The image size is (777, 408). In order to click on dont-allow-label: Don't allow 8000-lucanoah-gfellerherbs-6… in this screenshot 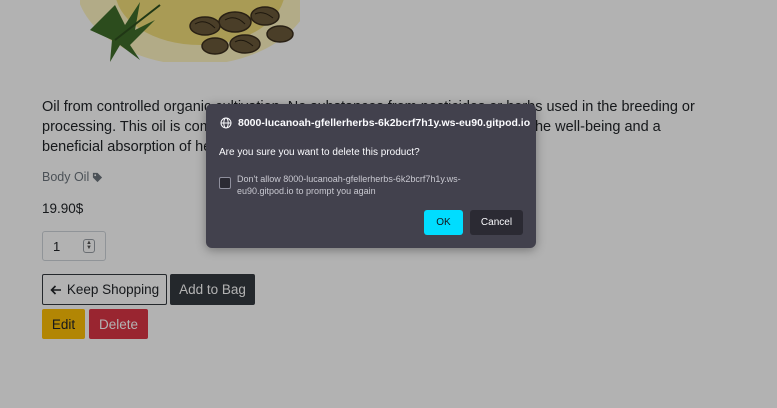, I will do `click(367, 185)`.